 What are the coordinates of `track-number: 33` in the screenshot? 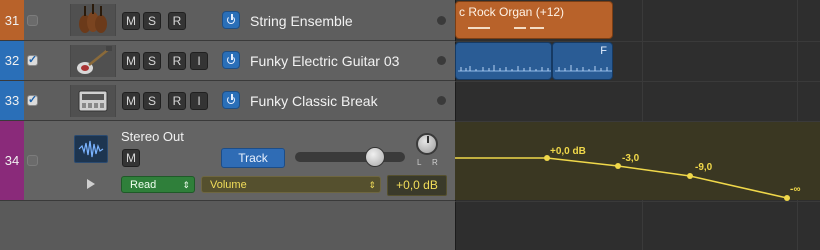 It's located at (12, 100).